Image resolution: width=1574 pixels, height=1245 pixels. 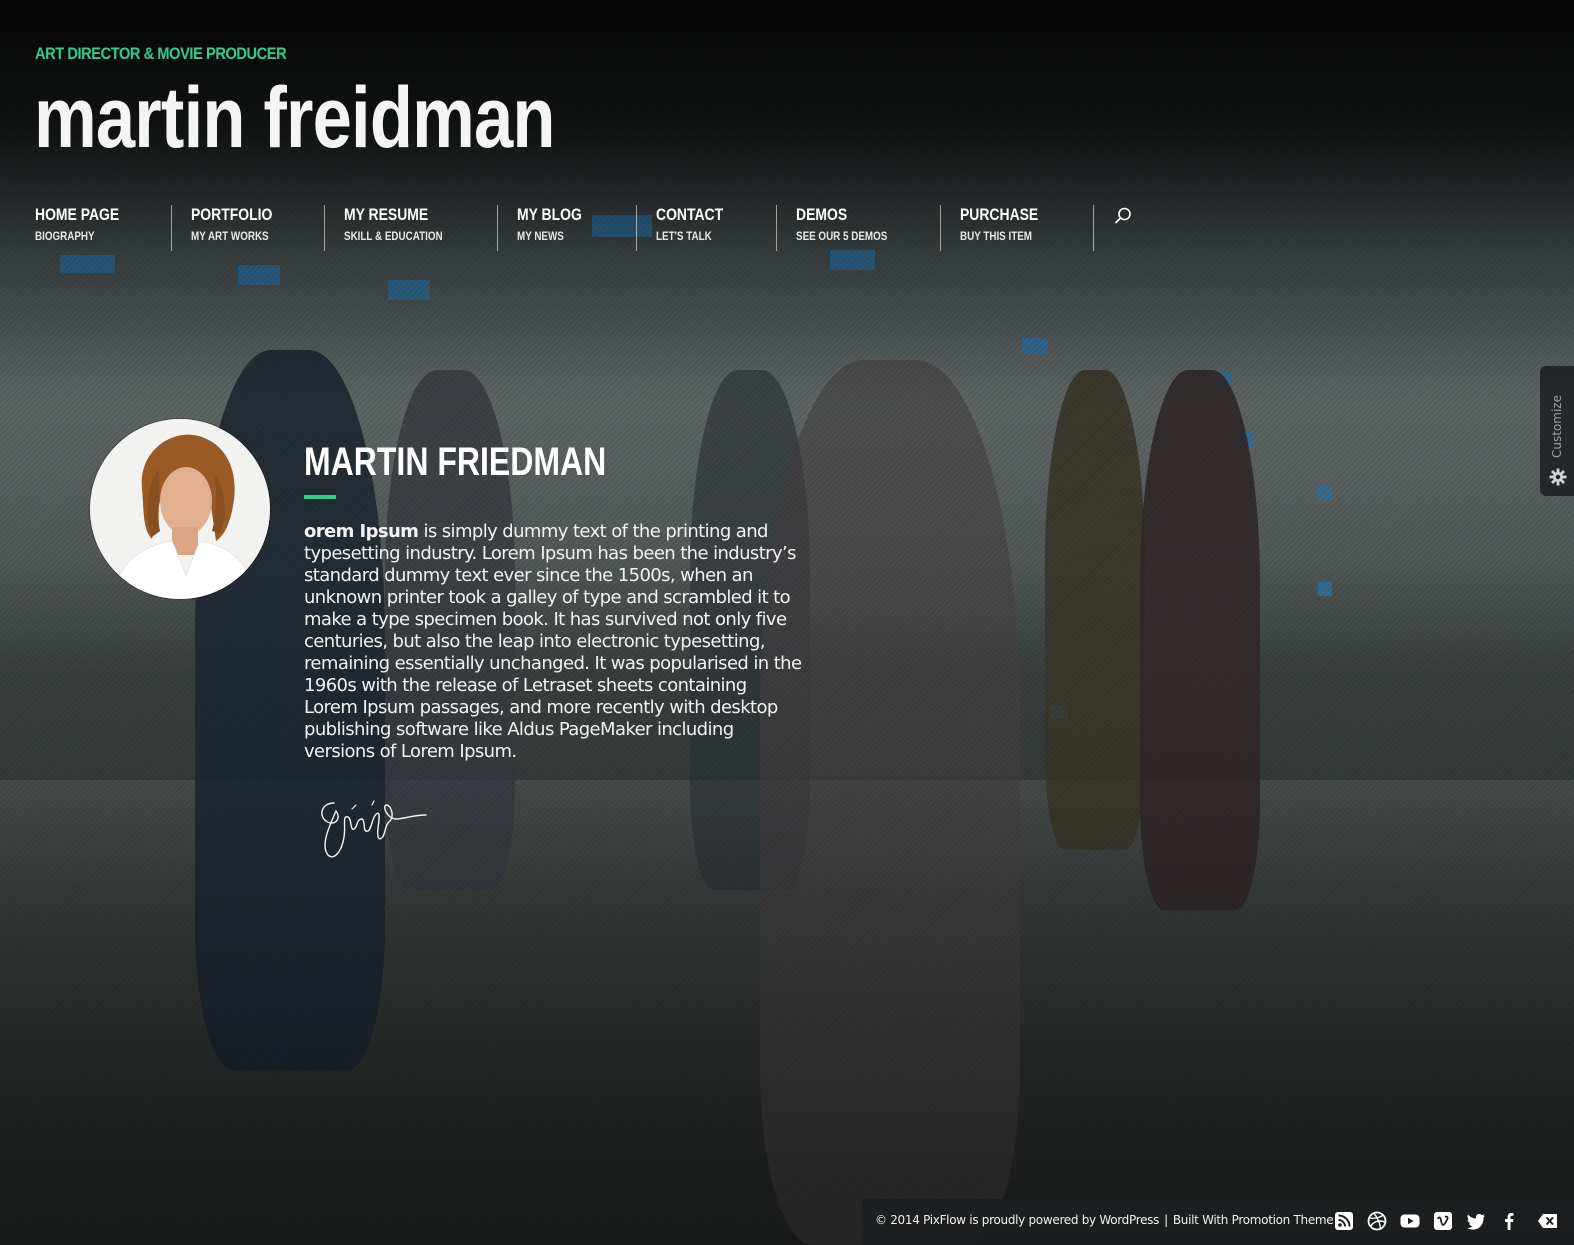 I want to click on avatar, so click(x=180, y=509).